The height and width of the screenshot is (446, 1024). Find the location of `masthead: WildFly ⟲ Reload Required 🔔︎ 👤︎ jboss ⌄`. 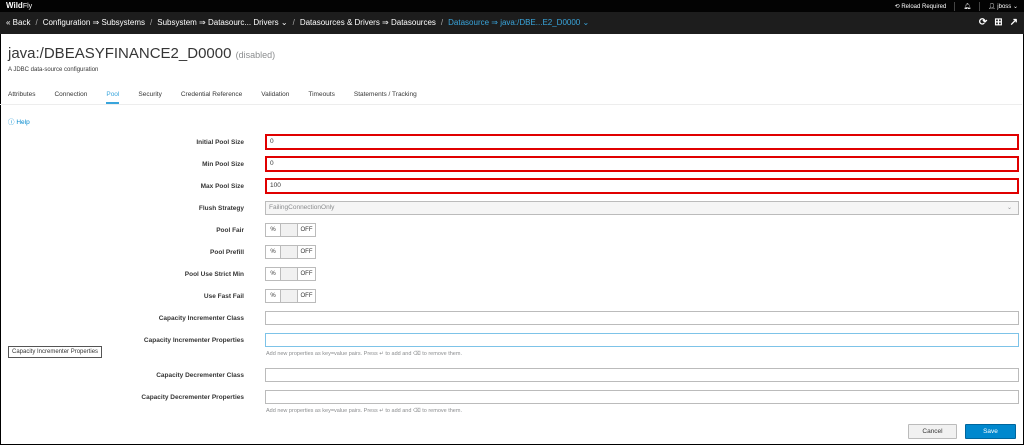

masthead: WildFly ⟲ Reload Required 🔔︎ 👤︎ jboss ⌄ is located at coordinates (512, 6).